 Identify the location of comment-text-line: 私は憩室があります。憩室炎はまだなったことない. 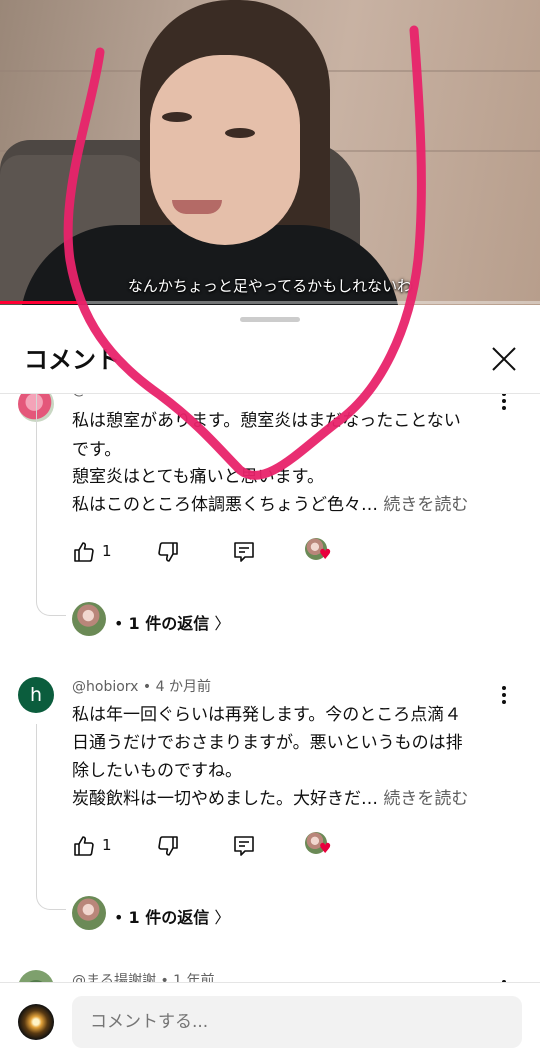
(266, 421).